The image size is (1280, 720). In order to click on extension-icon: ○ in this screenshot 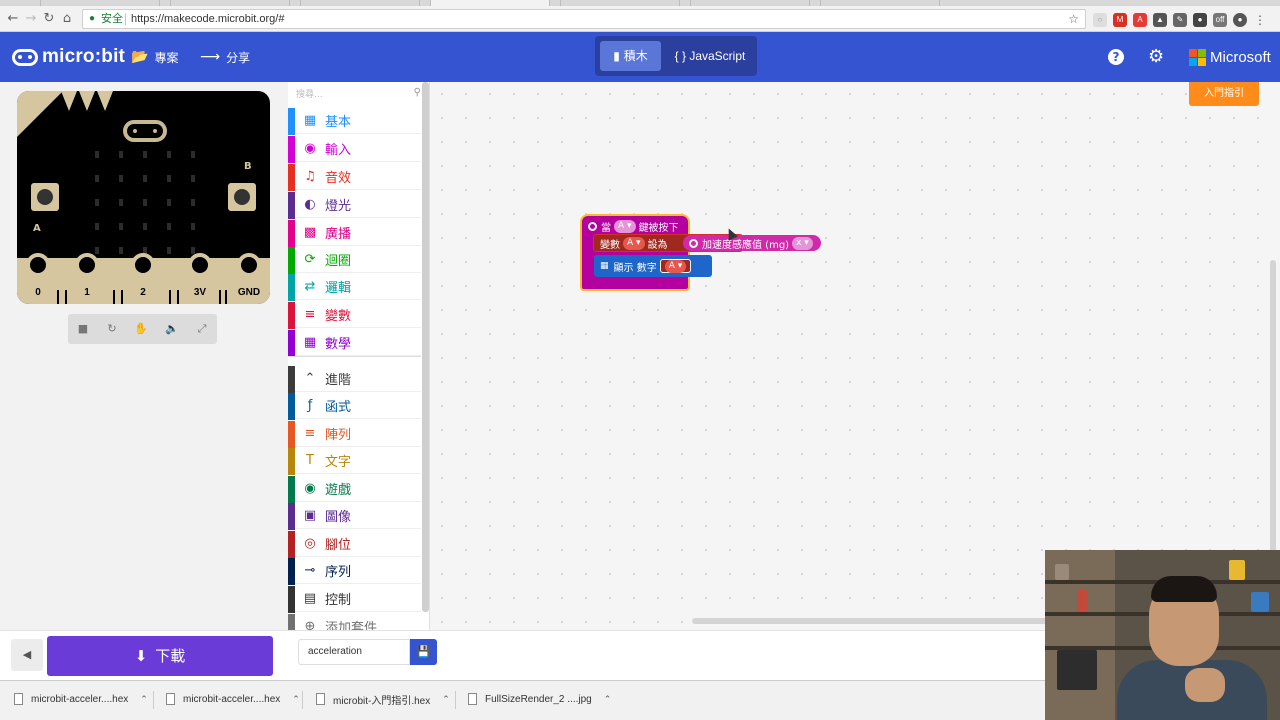, I will do `click(1100, 20)`.